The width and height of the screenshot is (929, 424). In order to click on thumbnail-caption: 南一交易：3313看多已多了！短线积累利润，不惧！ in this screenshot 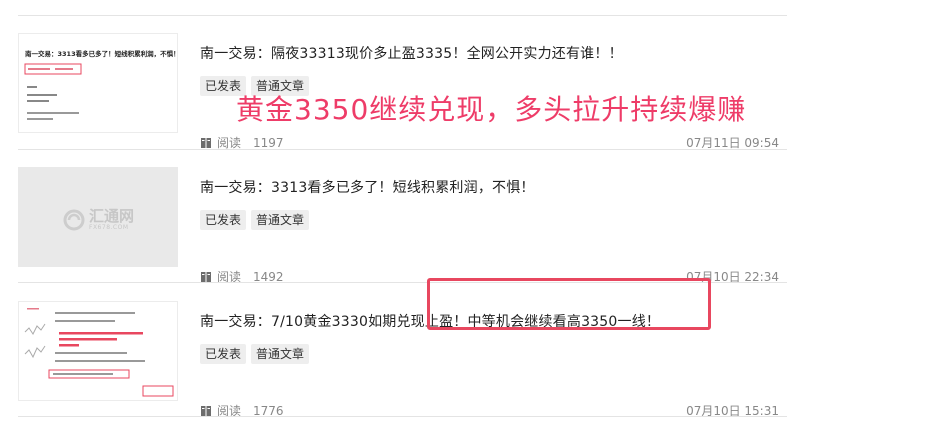, I will do `click(101, 53)`.